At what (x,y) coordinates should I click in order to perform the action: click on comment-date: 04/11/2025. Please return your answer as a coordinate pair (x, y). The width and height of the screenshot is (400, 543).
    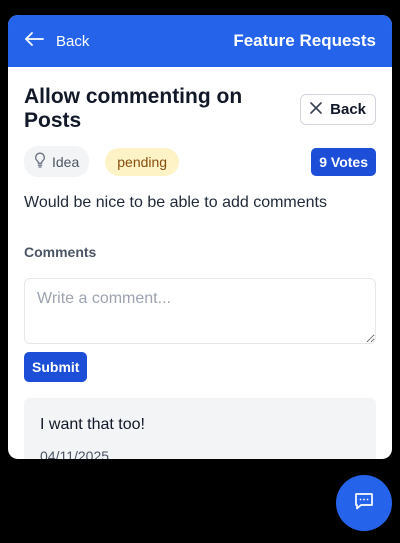
    Looking at the image, I should click on (75, 453).